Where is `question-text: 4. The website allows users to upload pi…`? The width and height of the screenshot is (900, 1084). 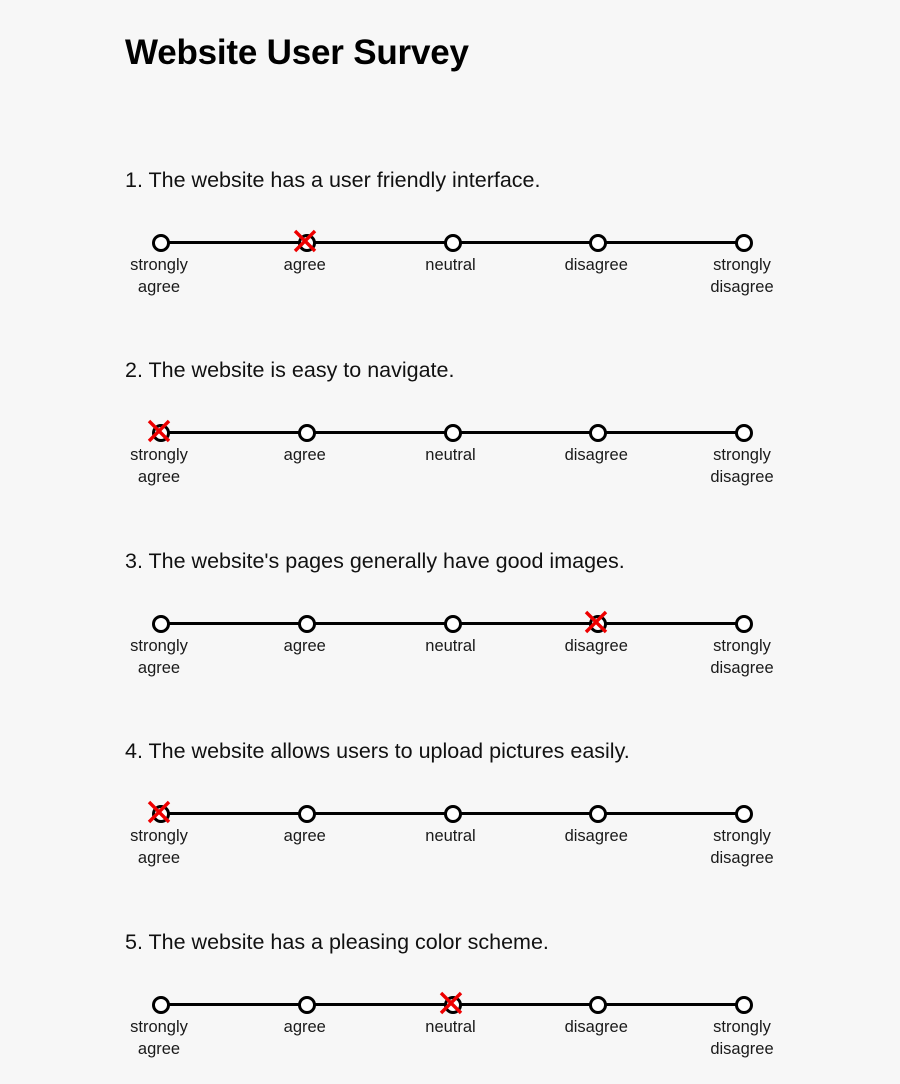
question-text: 4. The website allows users to upload pi… is located at coordinates (377, 751).